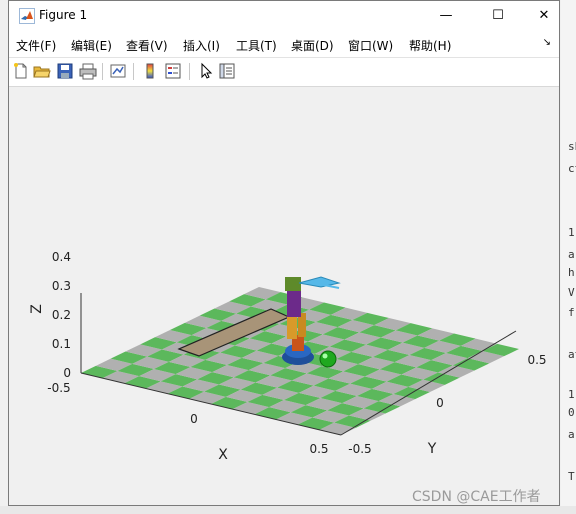 The image size is (576, 514). I want to click on pointer-icon, so click(206, 71).